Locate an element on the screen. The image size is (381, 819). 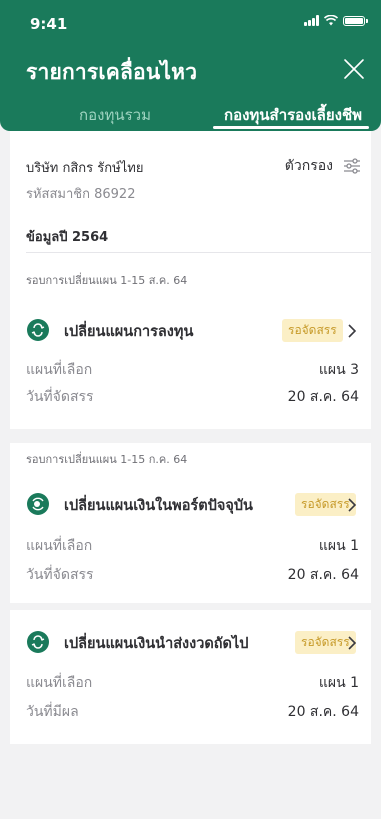
company-name: บริษัท กสิกร รักษ์ไทย is located at coordinates (85, 168).